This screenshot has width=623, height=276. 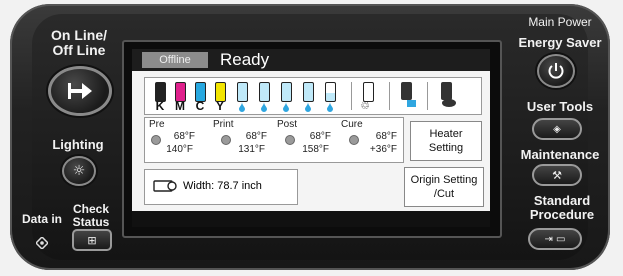 What do you see at coordinates (287, 124) in the screenshot?
I see `temp-post-label: Post` at bounding box center [287, 124].